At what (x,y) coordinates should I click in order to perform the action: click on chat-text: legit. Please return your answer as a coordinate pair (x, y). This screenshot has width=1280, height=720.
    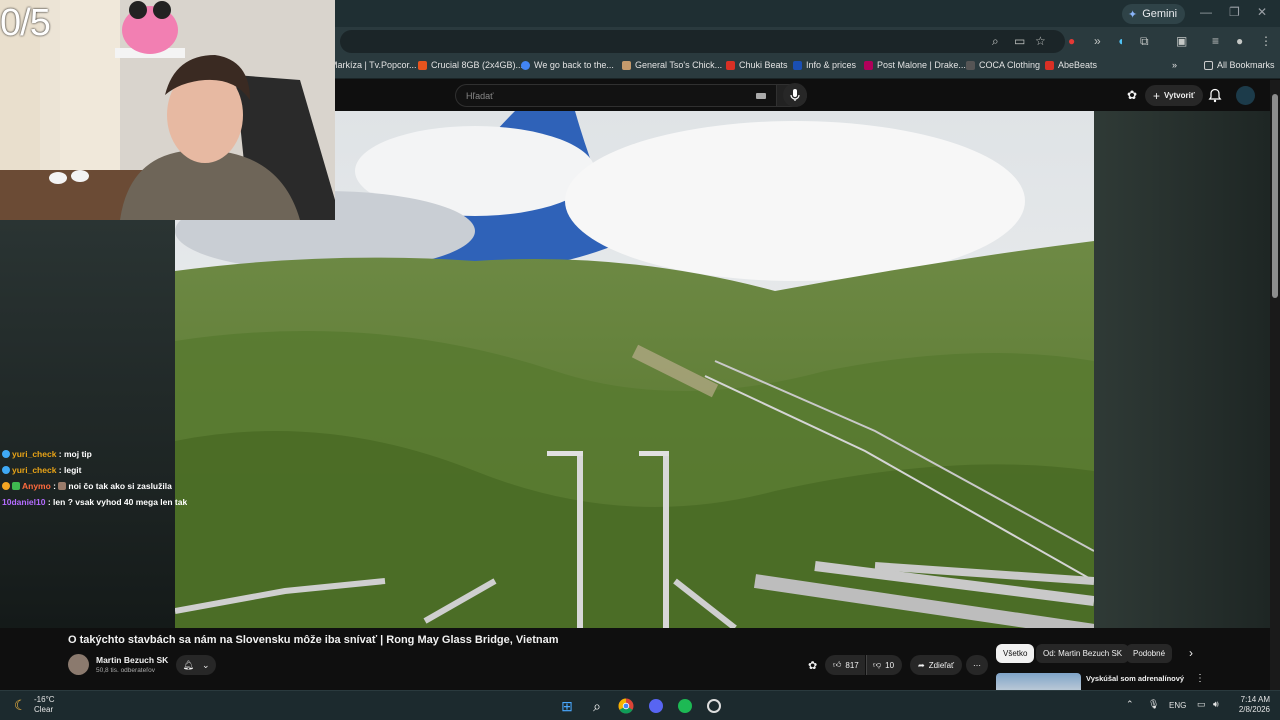
    Looking at the image, I should click on (72, 470).